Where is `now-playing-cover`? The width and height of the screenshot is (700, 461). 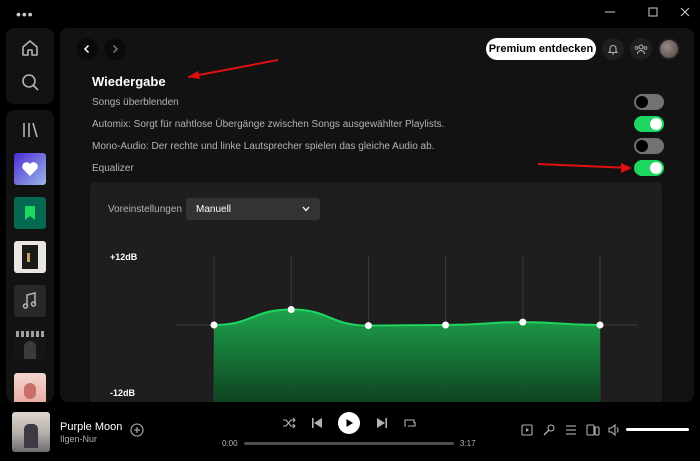 now-playing-cover is located at coordinates (31, 432).